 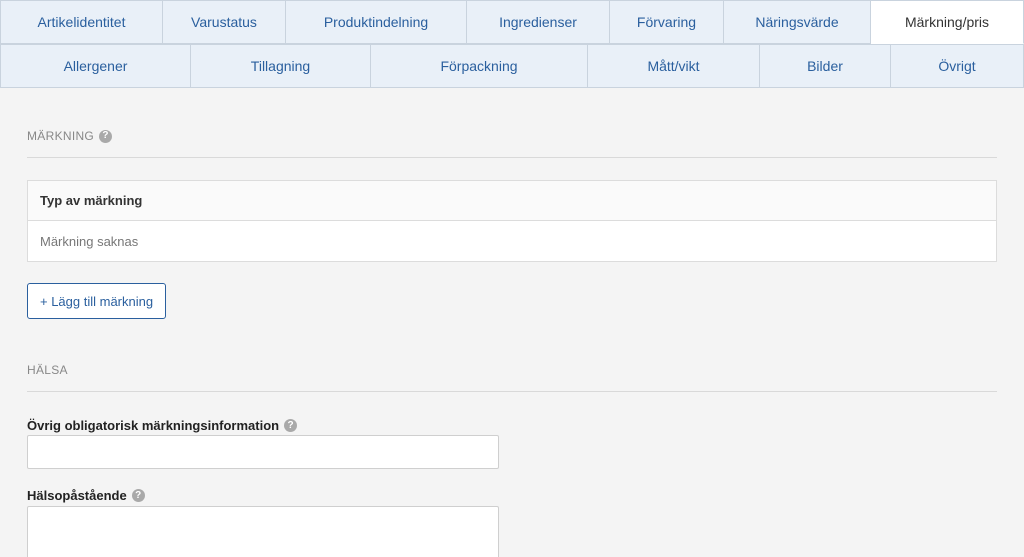 I want to click on marking-section-title: MÄRKNING ?, so click(x=70, y=136).